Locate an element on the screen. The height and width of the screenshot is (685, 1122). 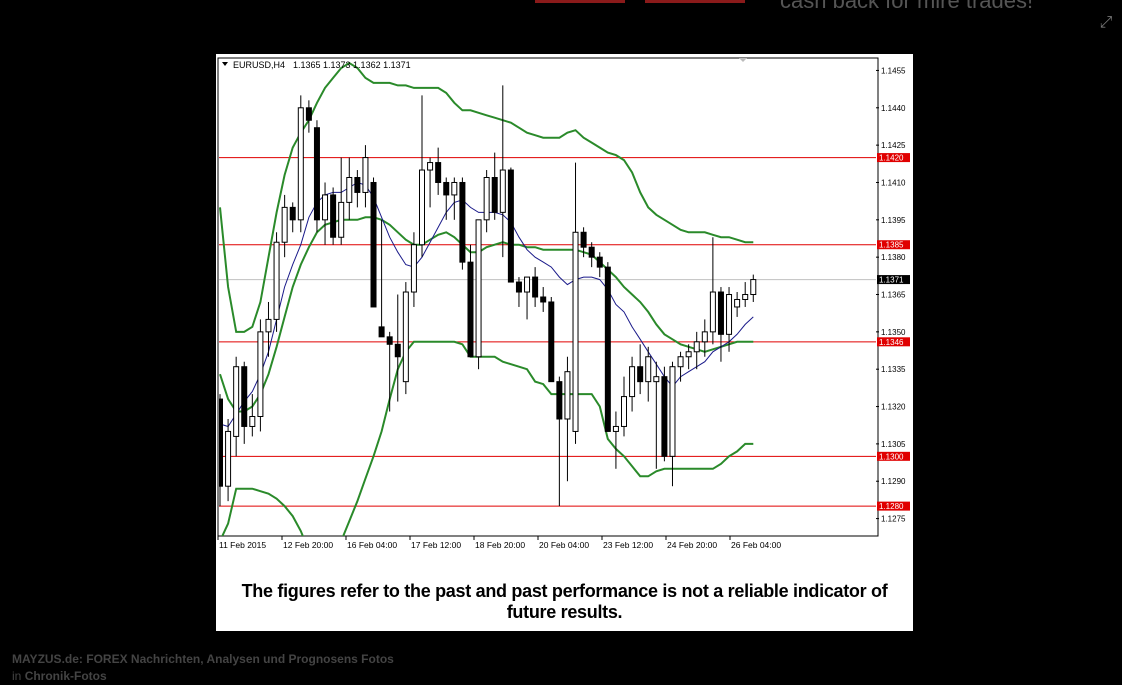
current-price-label: 1.1371 is located at coordinates (891, 280).